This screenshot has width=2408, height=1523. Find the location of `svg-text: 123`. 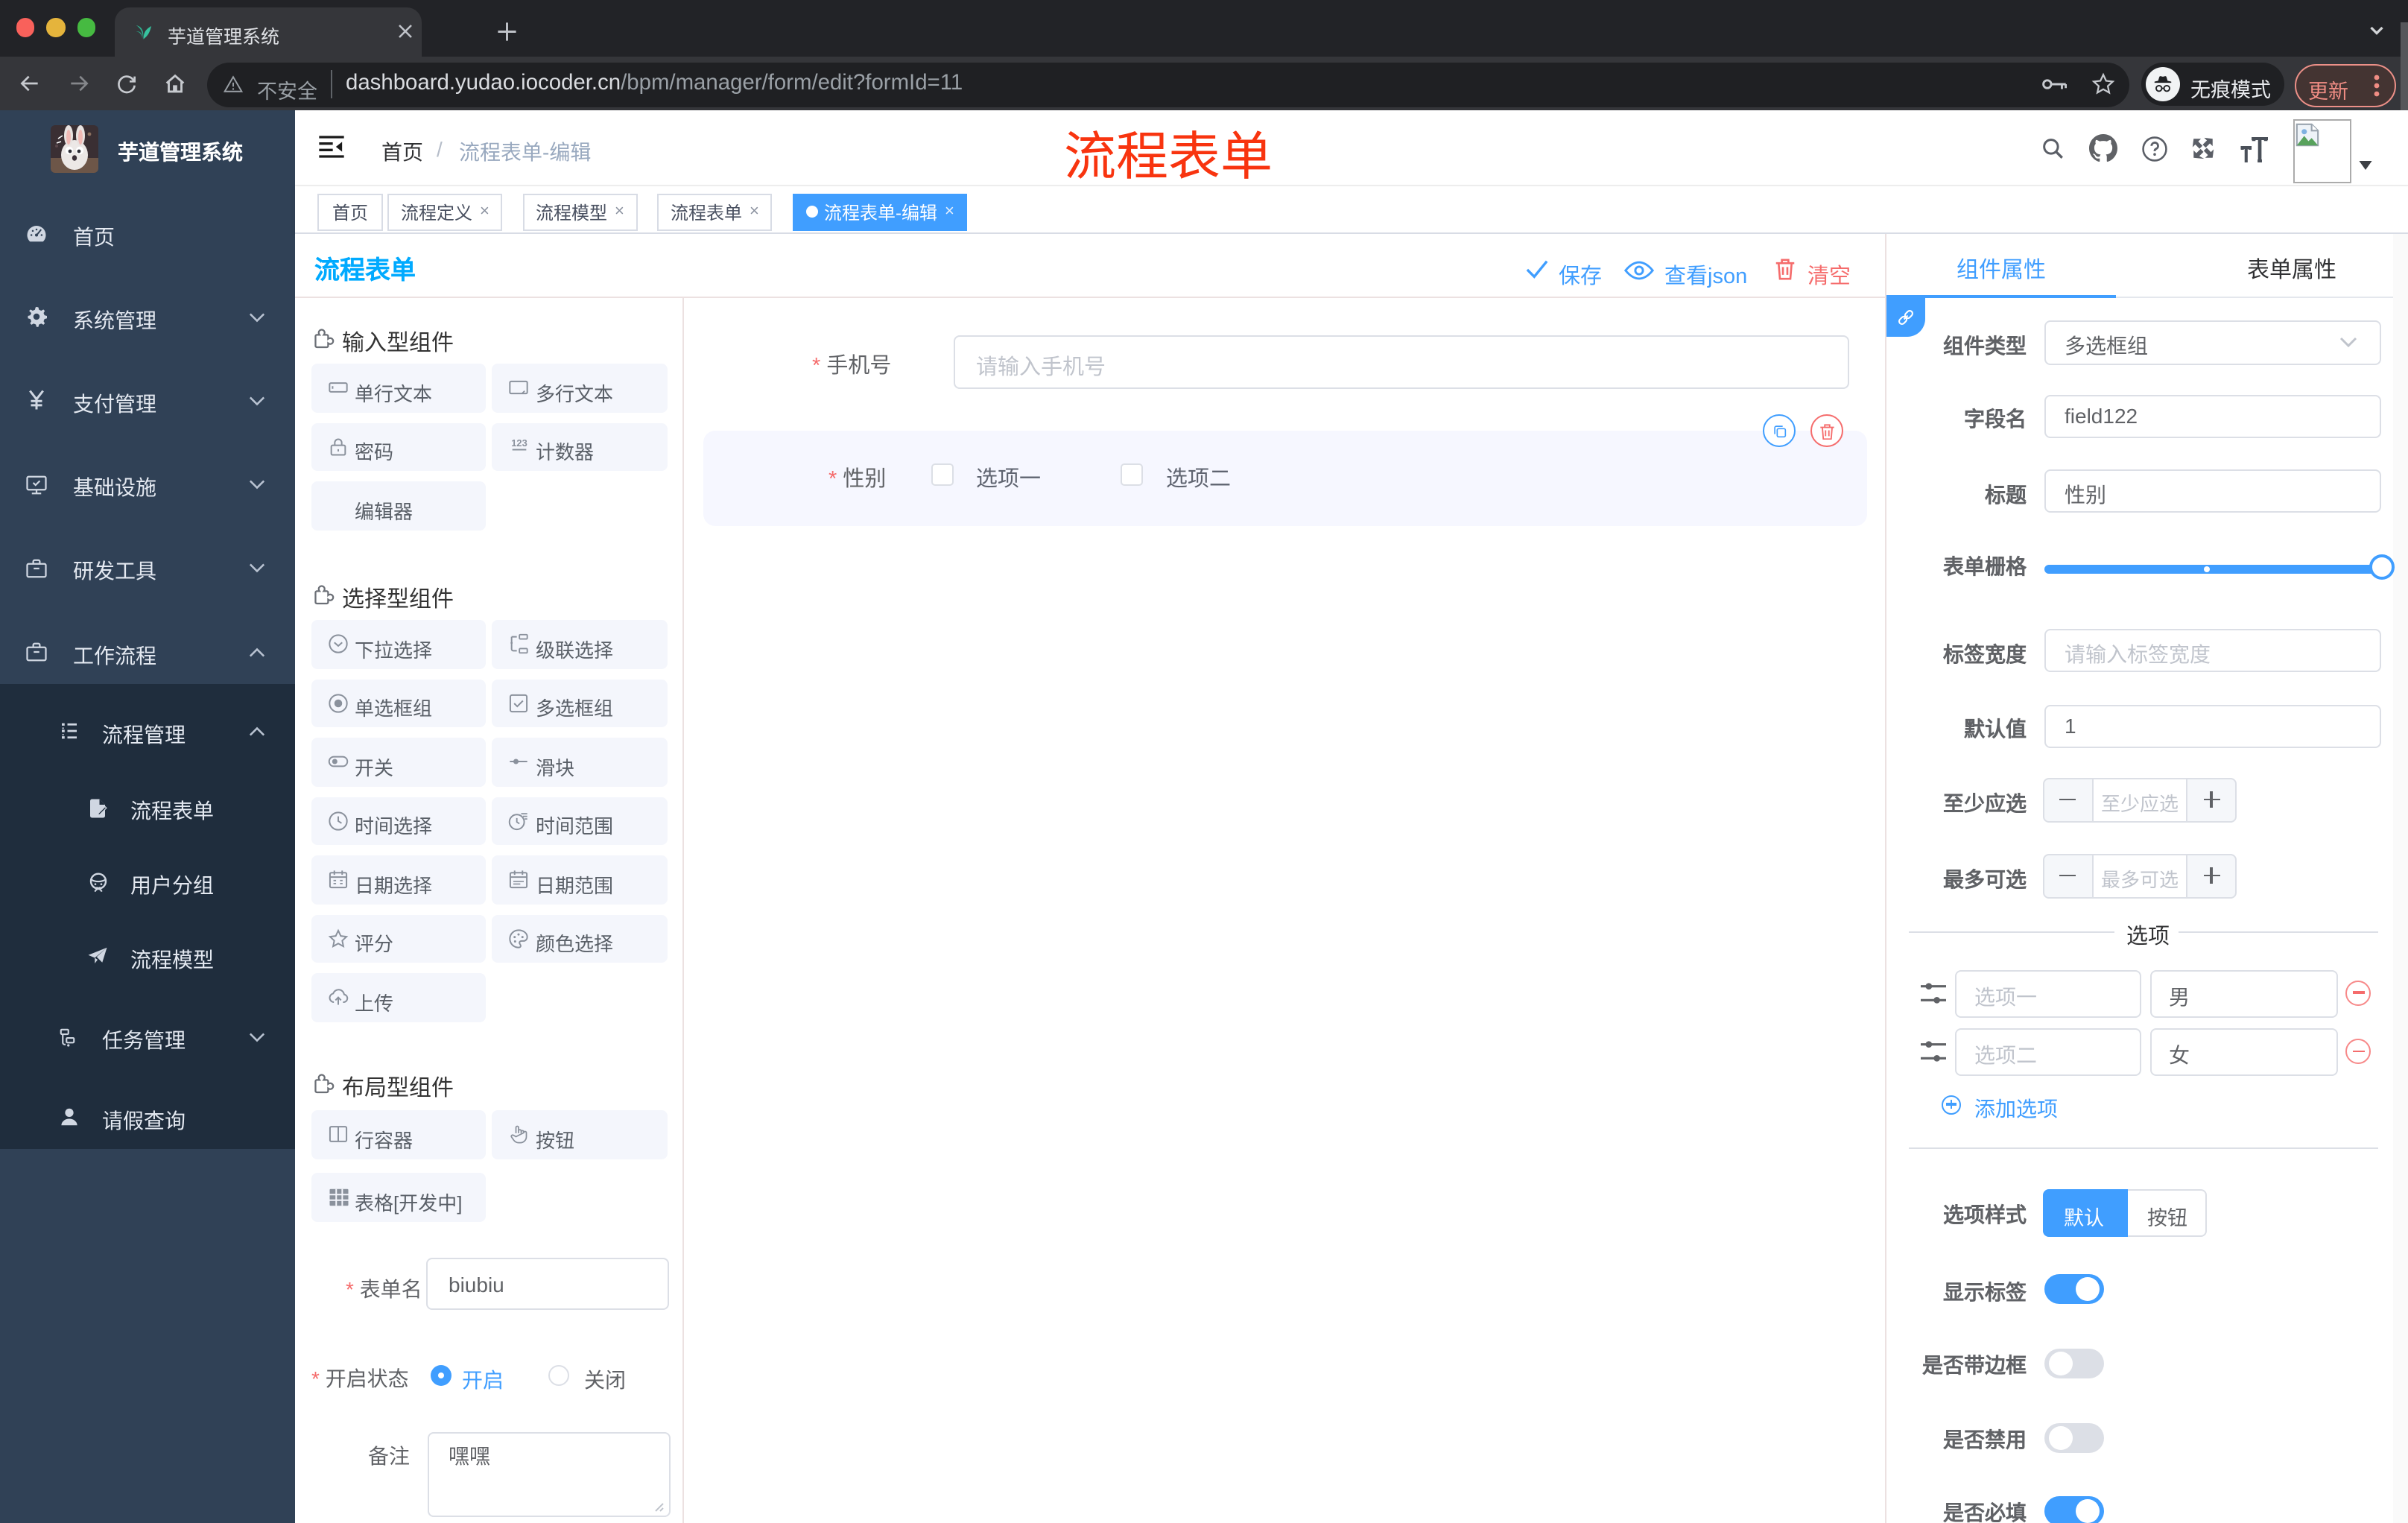

svg-text: 123 is located at coordinates (519, 442).